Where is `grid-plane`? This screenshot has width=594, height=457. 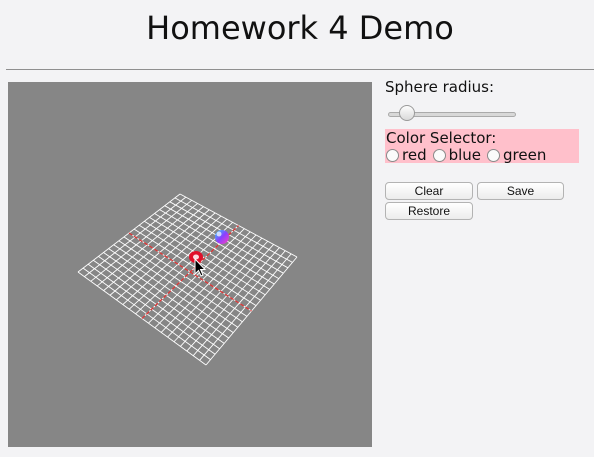
grid-plane is located at coordinates (187, 279).